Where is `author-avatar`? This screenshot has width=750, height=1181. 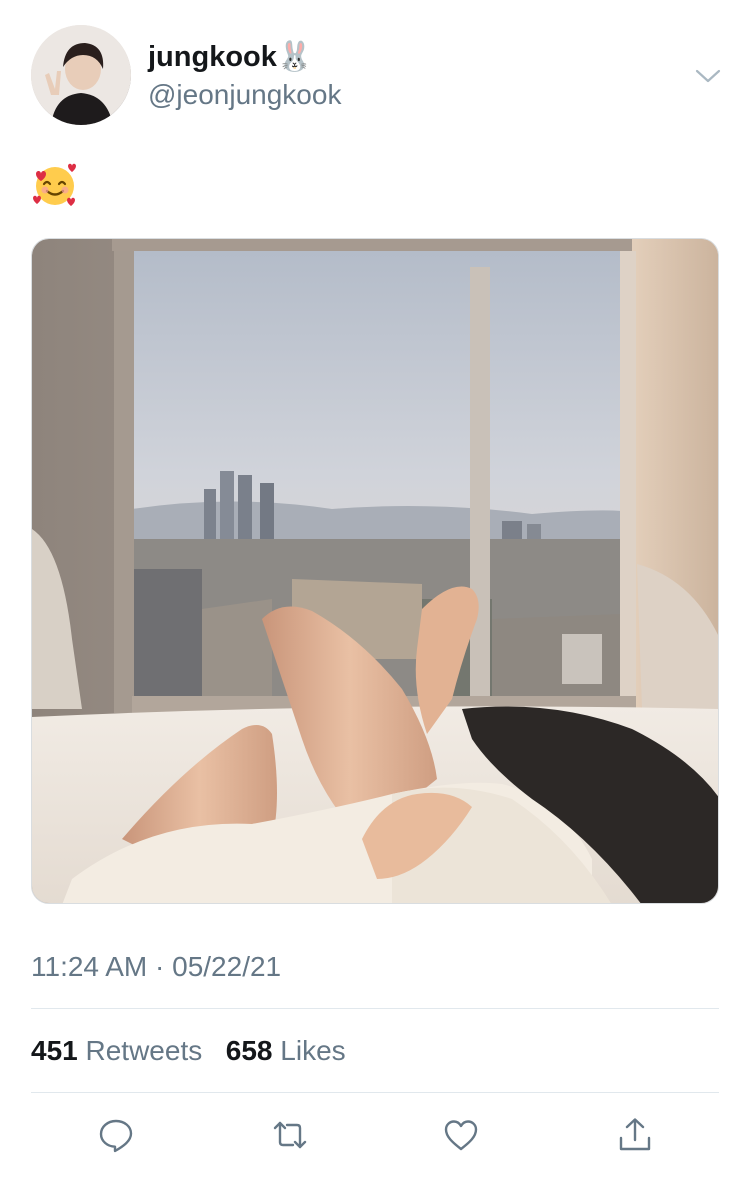
author-avatar is located at coordinates (81, 75).